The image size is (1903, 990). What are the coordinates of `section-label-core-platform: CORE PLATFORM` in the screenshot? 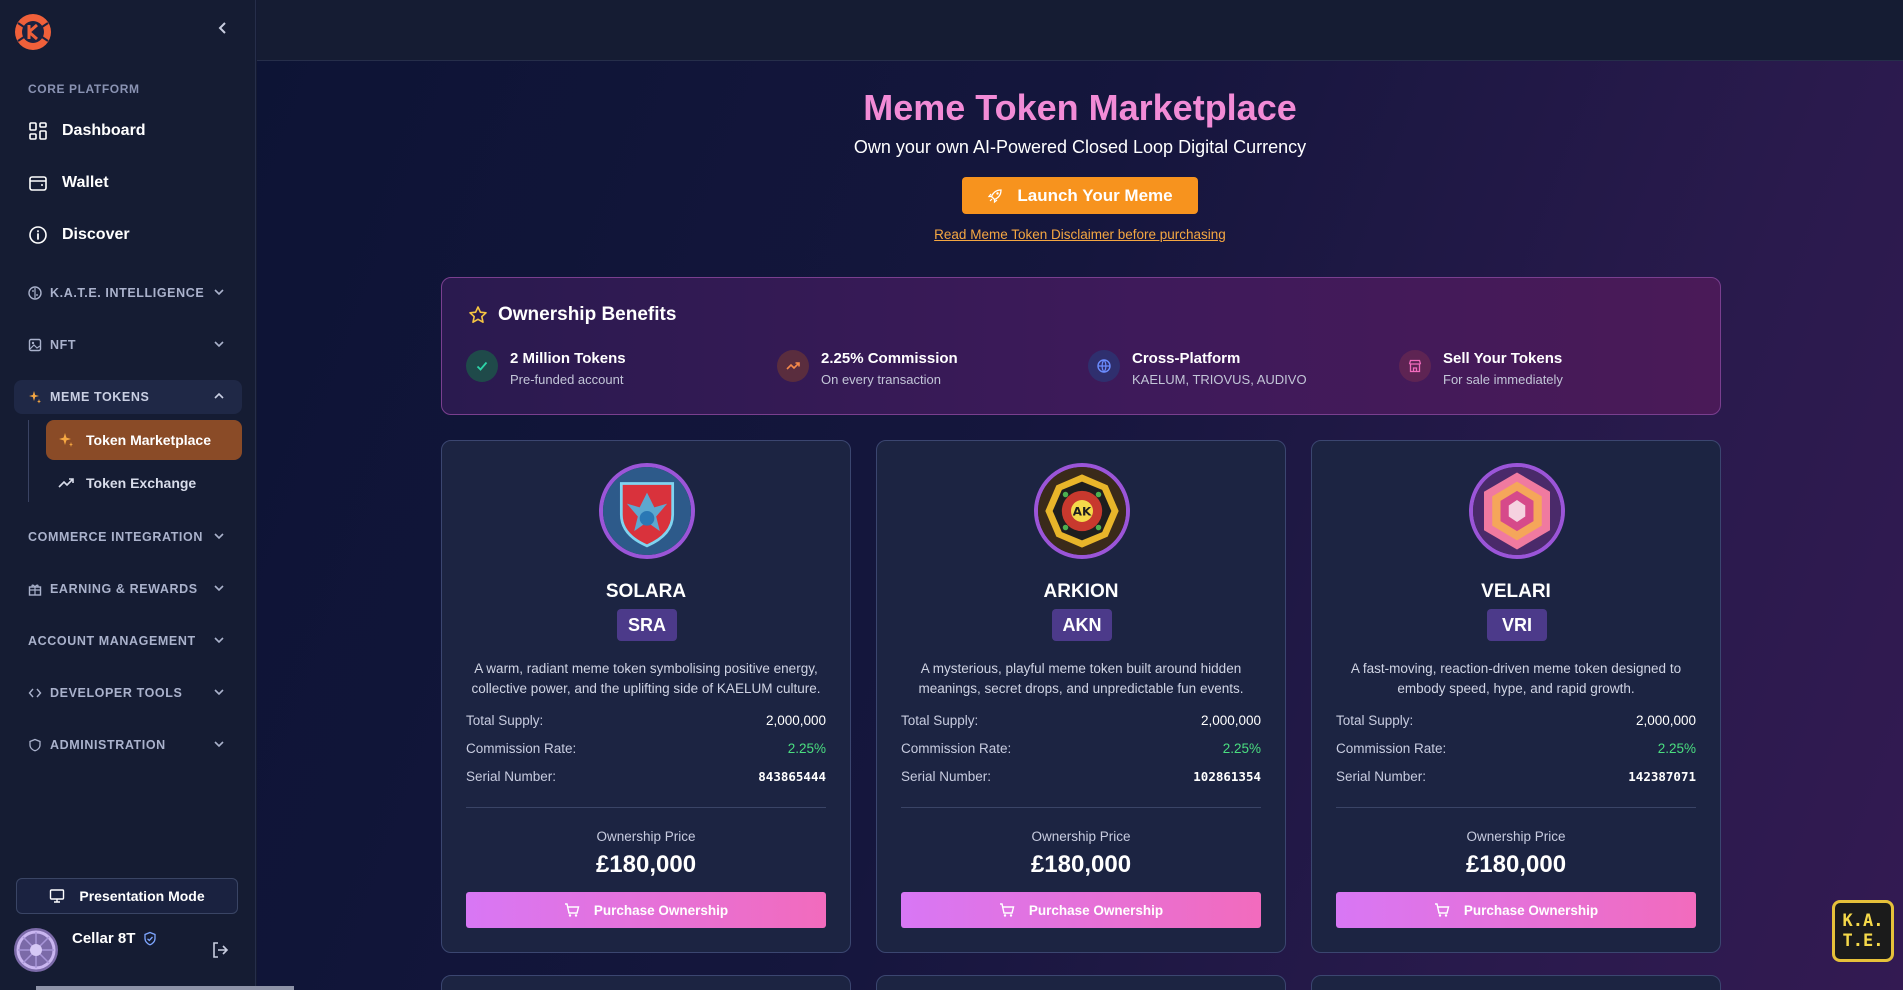 It's located at (84, 89).